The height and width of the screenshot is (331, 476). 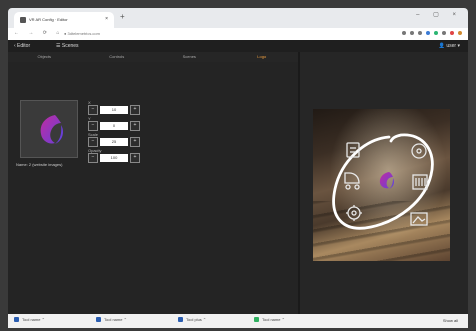 What do you see at coordinates (354, 213) in the screenshot?
I see `gear-hotspot-icon` at bounding box center [354, 213].